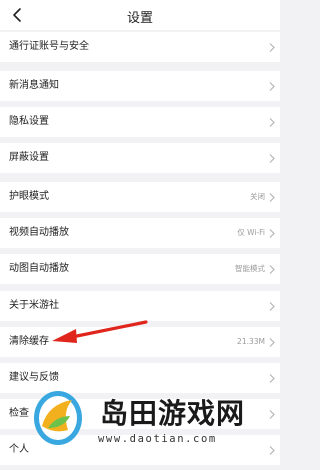 This screenshot has width=320, height=470. What do you see at coordinates (140, 122) in the screenshot?
I see `settings-row: 隐私设置` at bounding box center [140, 122].